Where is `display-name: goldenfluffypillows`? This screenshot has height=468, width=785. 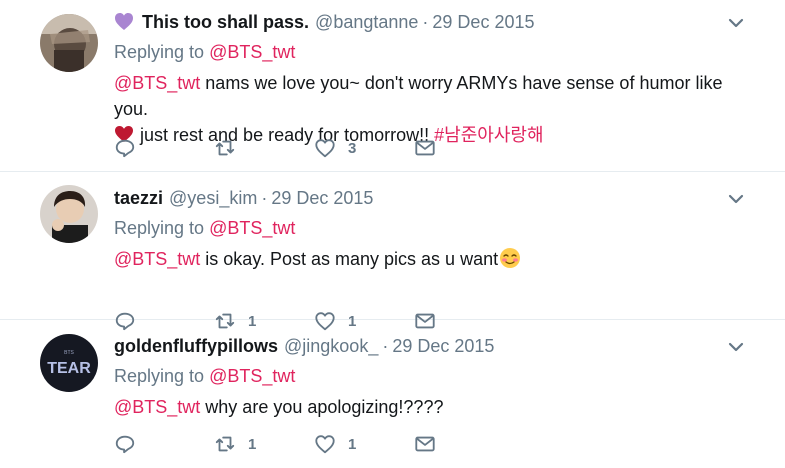 display-name: goldenfluffypillows is located at coordinates (196, 346).